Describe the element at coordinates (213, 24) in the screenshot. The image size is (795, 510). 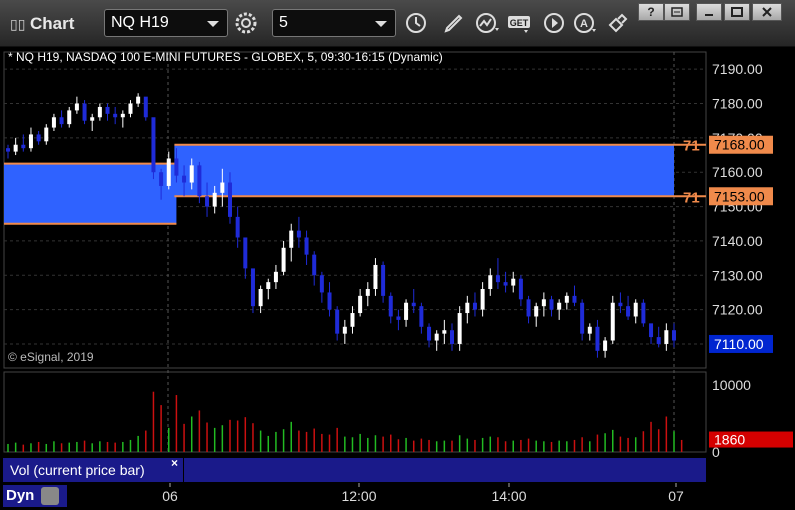
I see `chevron-down-icon` at that location.